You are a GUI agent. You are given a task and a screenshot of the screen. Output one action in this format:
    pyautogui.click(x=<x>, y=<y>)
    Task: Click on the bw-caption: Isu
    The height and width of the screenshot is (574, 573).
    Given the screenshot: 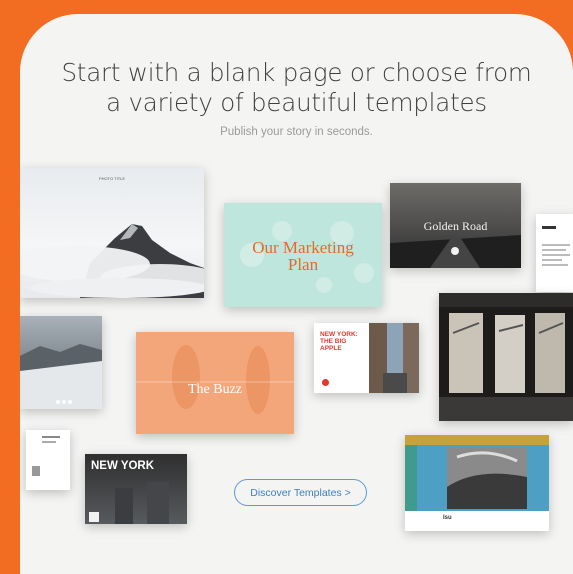 What is the action you would take?
    pyautogui.click(x=447, y=518)
    